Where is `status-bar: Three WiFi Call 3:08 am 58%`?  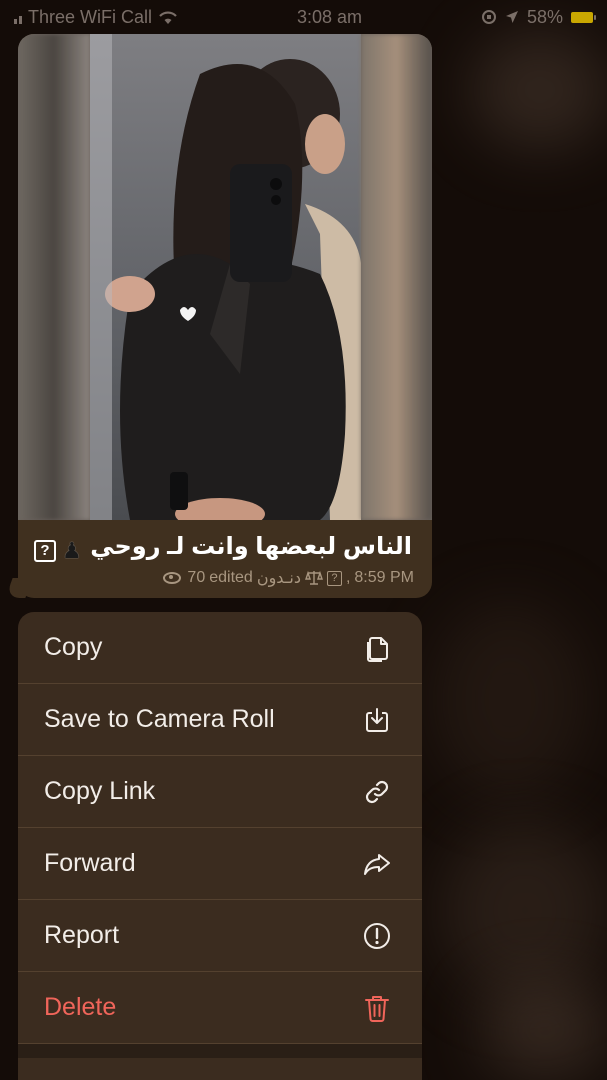 status-bar: Three WiFi Call 3:08 am 58% is located at coordinates (303, 17).